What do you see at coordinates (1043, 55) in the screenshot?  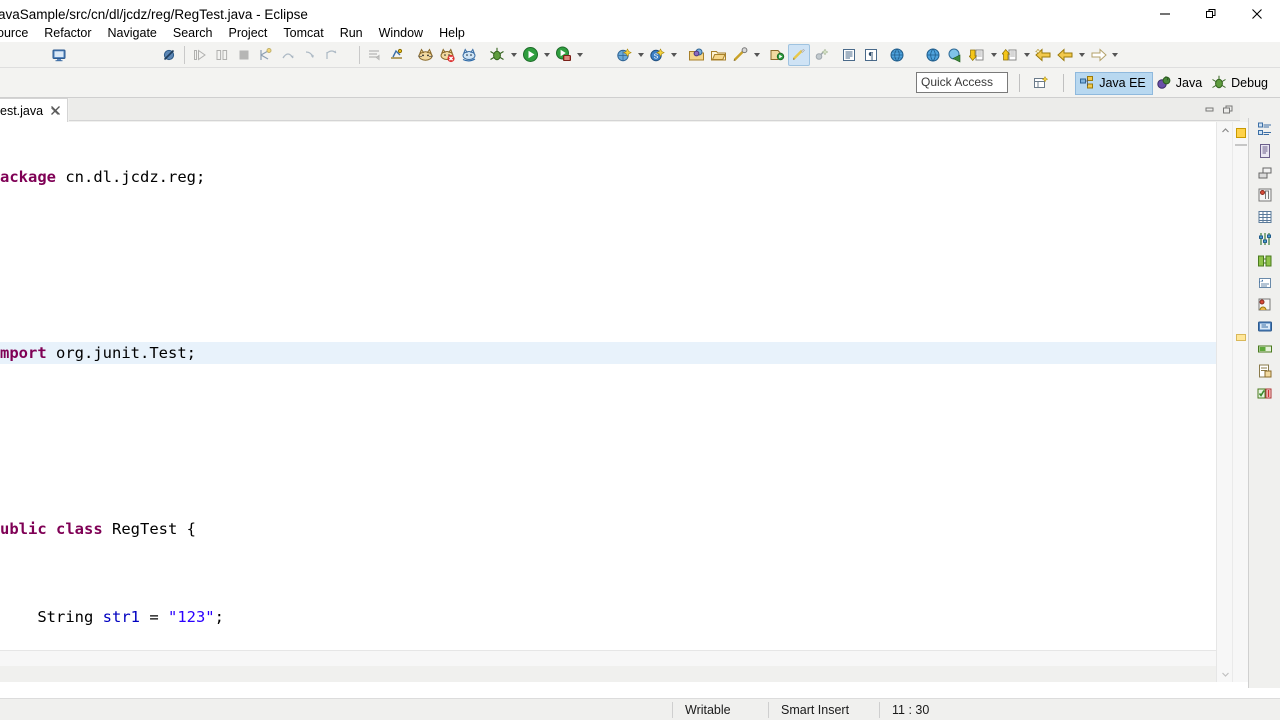 I see `back-icon` at bounding box center [1043, 55].